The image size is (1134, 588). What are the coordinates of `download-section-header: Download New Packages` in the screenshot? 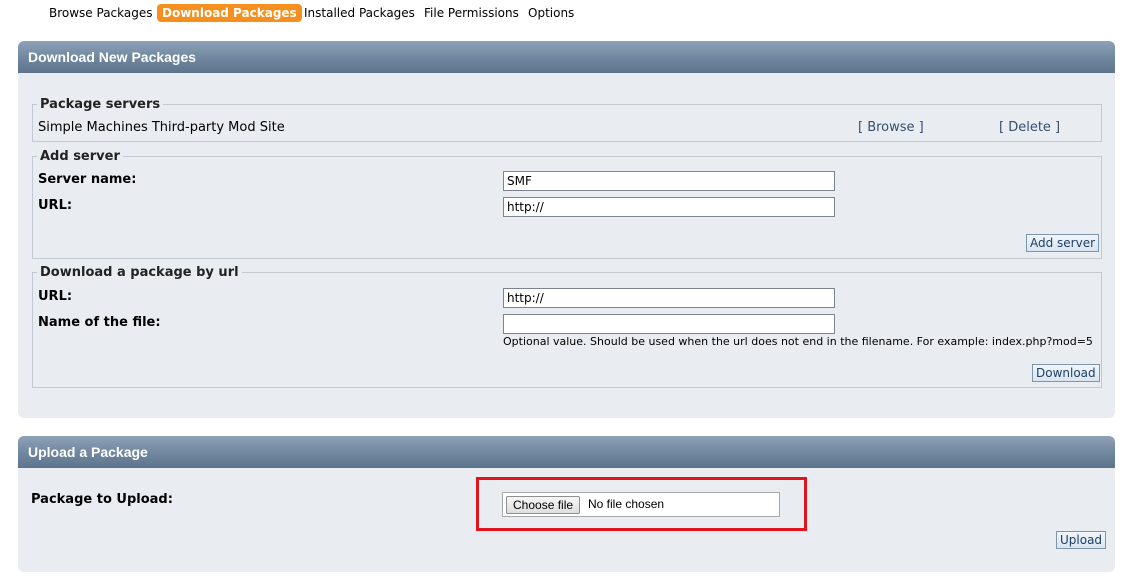 It's located at (566, 57).